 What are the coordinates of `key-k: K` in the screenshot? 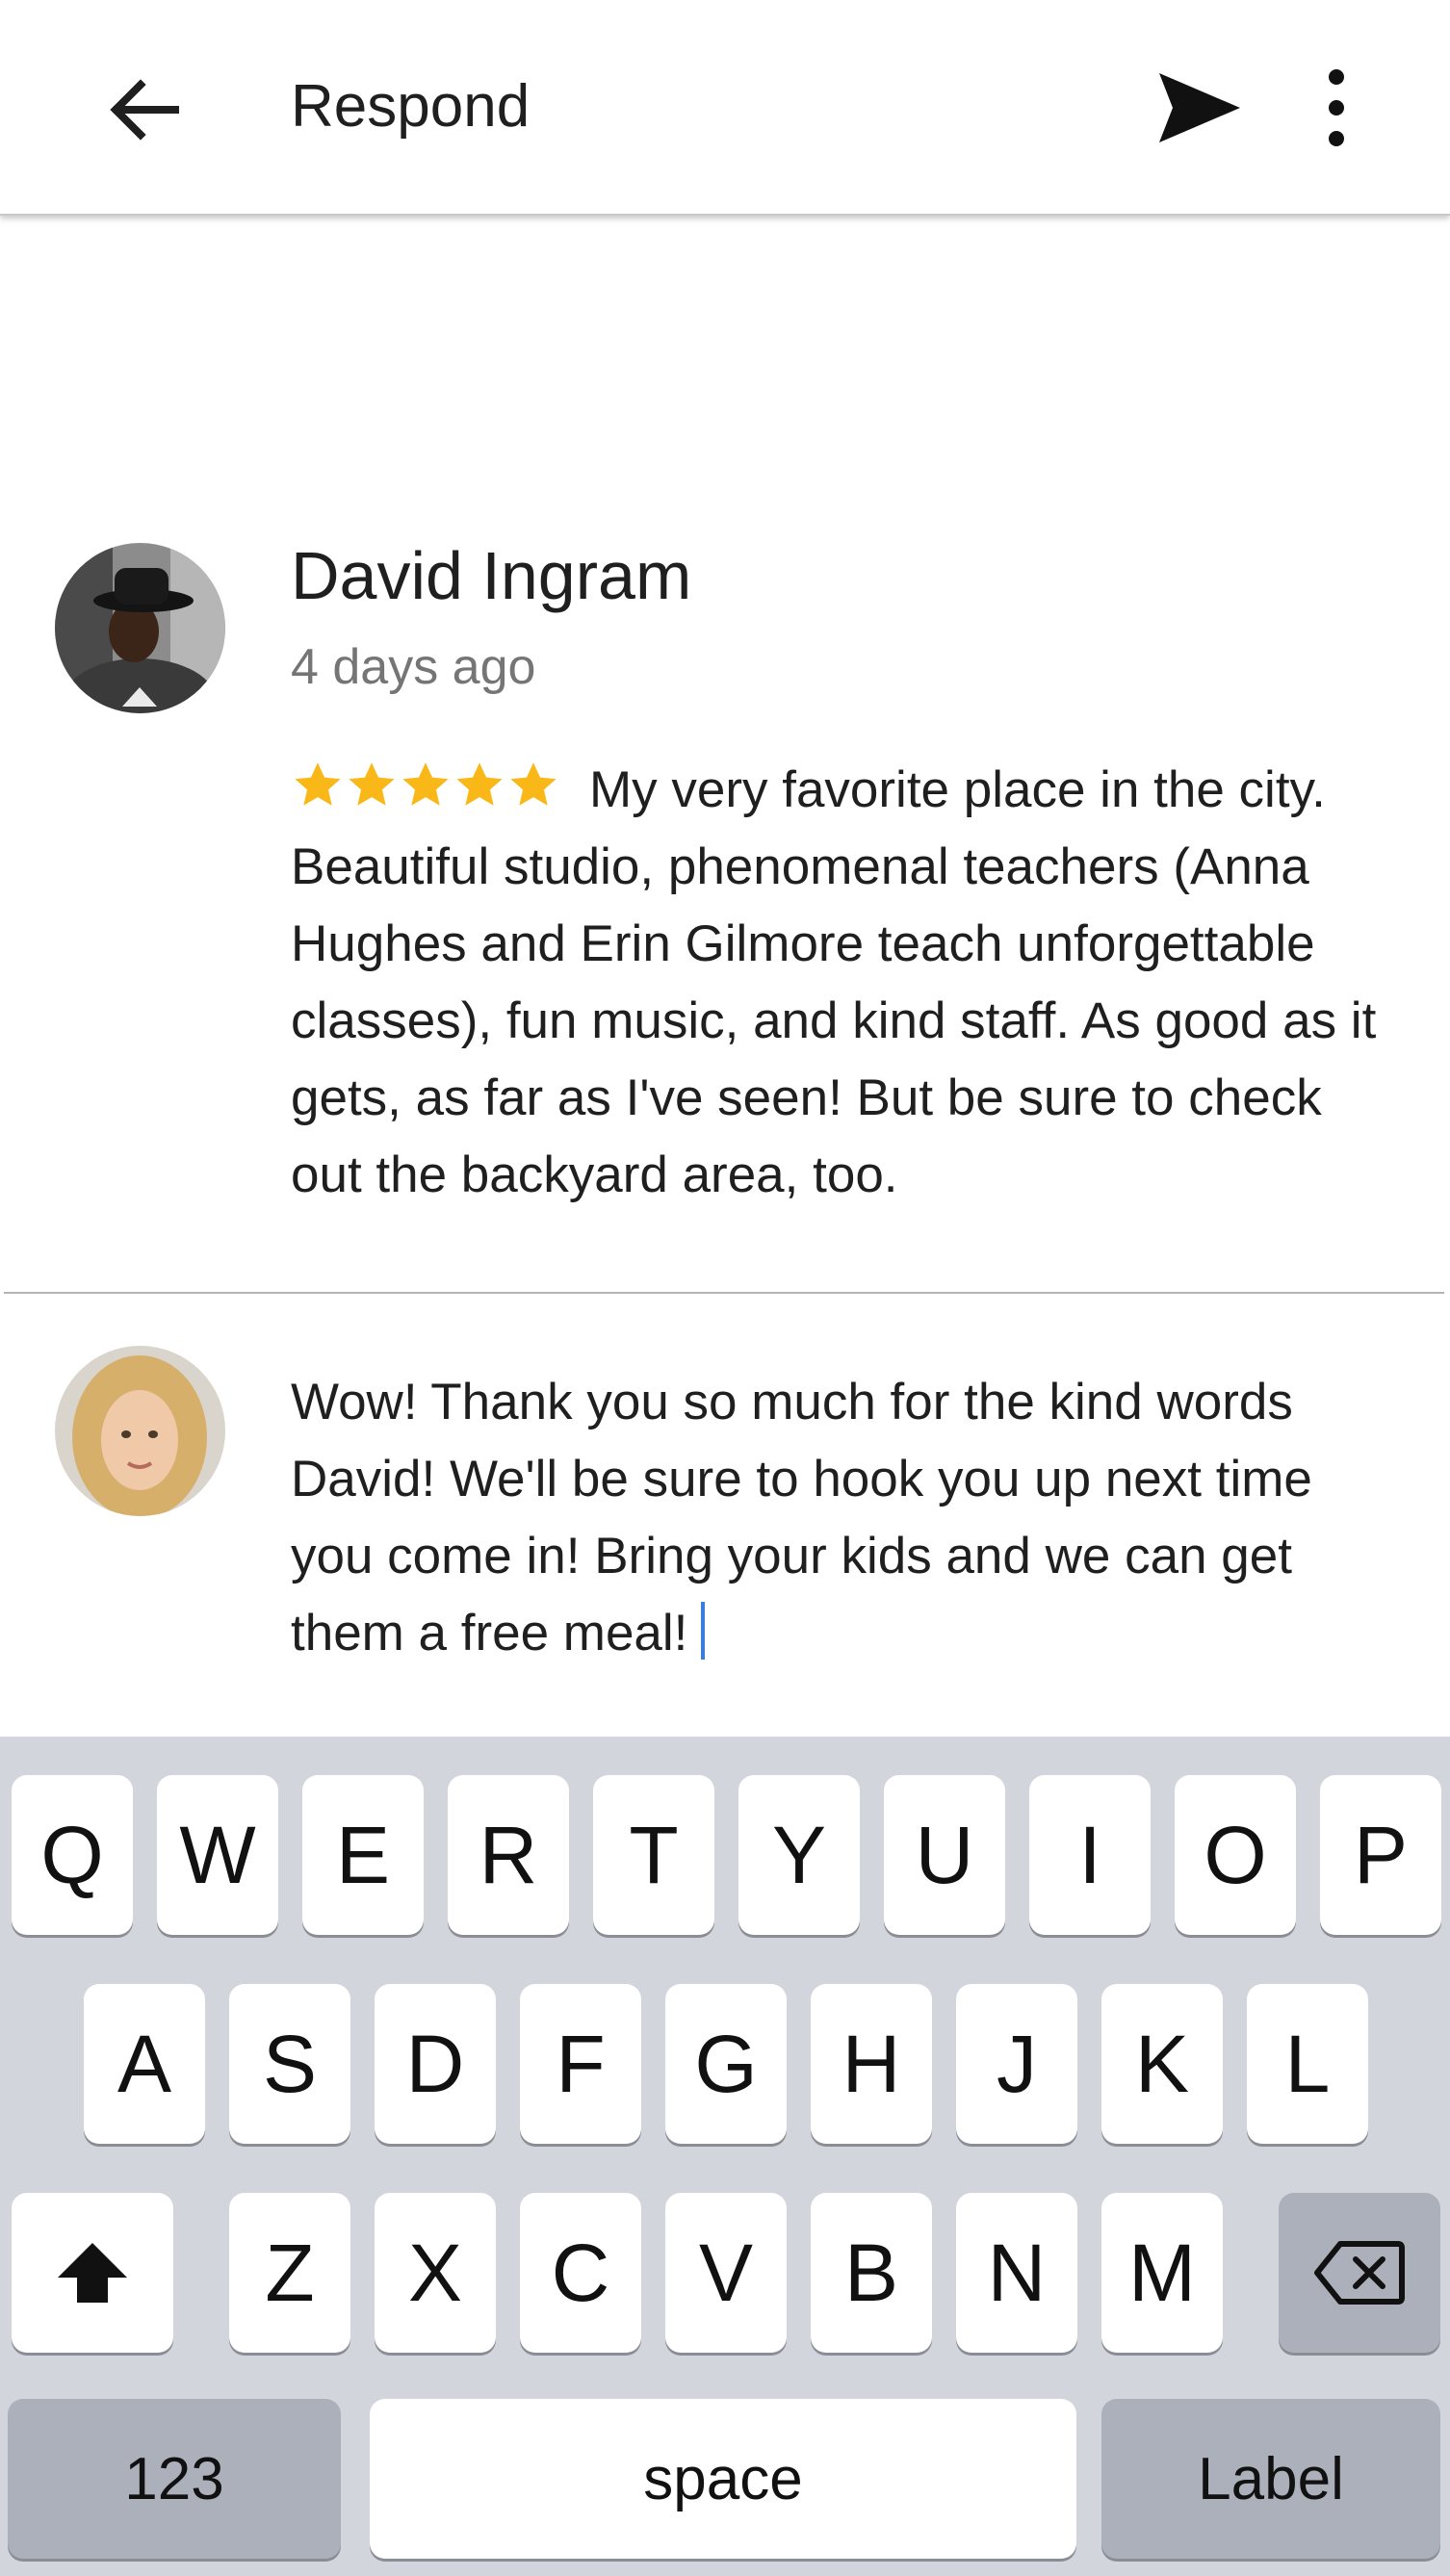 It's located at (1162, 2064).